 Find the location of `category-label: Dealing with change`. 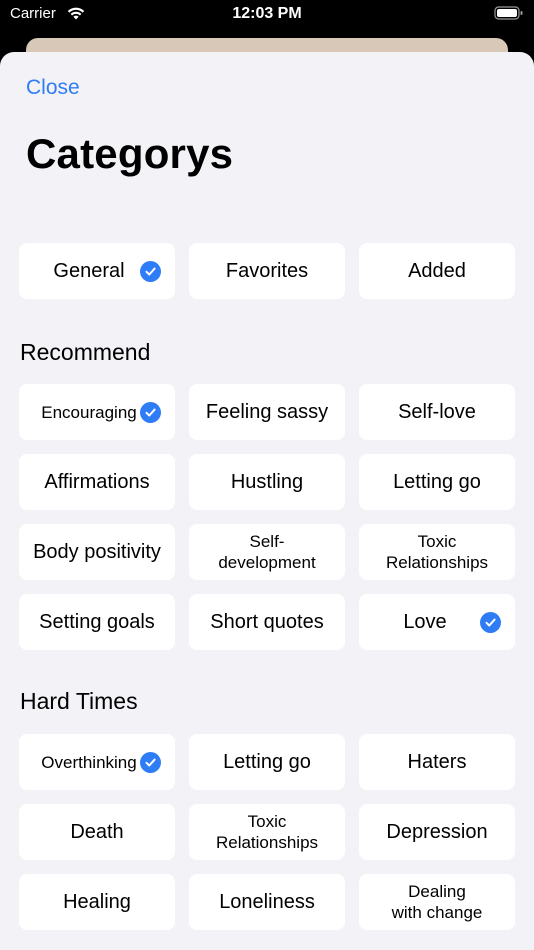

category-label: Dealing with change is located at coordinates (437, 902).